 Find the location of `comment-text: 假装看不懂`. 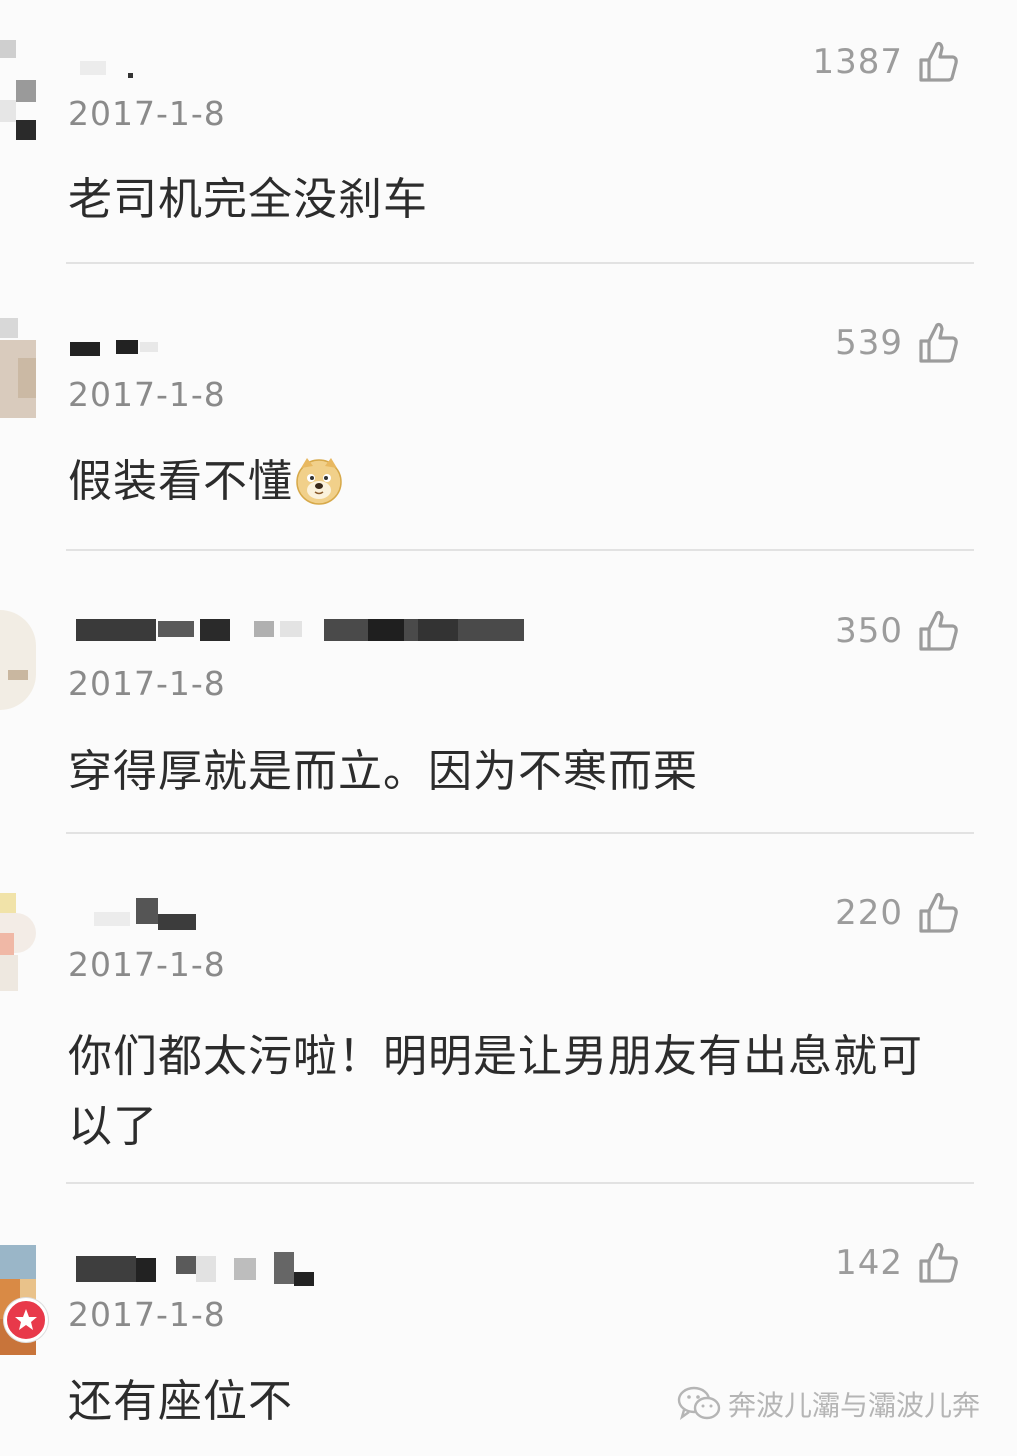

comment-text: 假装看不懂 is located at coordinates (508, 482).